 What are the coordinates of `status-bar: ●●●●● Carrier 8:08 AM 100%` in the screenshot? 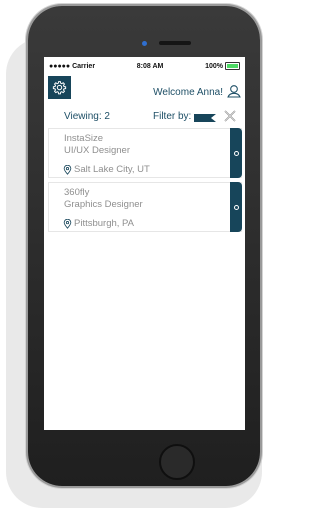 It's located at (144, 66).